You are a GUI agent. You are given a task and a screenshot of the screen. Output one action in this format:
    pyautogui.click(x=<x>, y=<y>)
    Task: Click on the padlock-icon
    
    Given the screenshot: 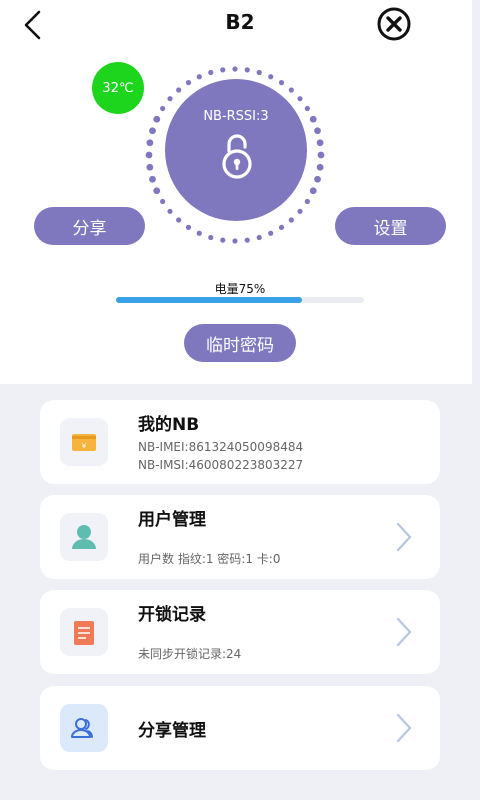 What is the action you would take?
    pyautogui.click(x=237, y=156)
    